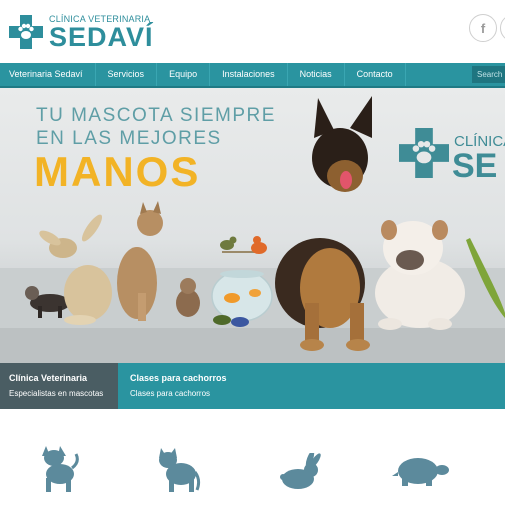  I want to click on site-logo: CLÍNICA VETERINARIA SEDAVÍ, so click(81, 33).